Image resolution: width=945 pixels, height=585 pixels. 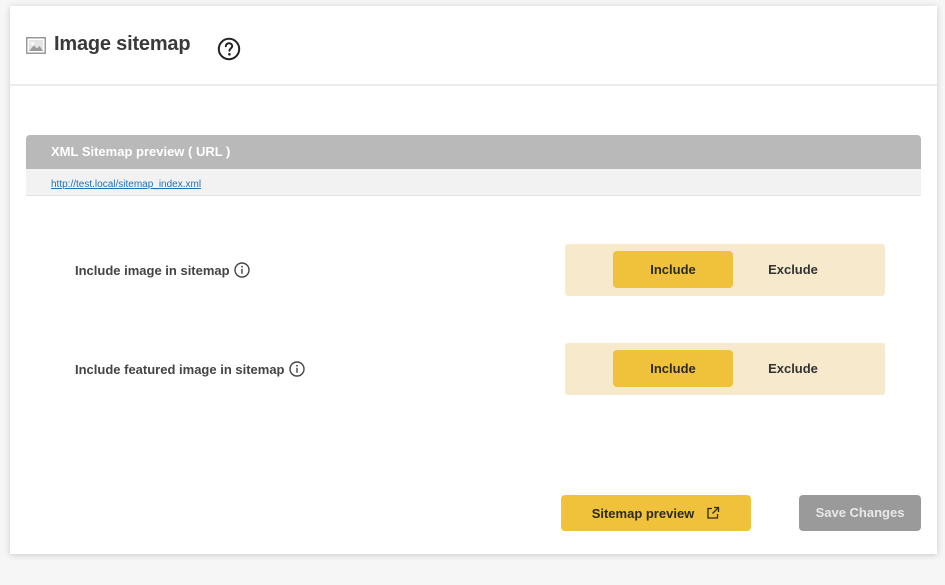 What do you see at coordinates (126, 184) in the screenshot?
I see `sitemap-url-link: http://test.local/sitemap_index.xml` at bounding box center [126, 184].